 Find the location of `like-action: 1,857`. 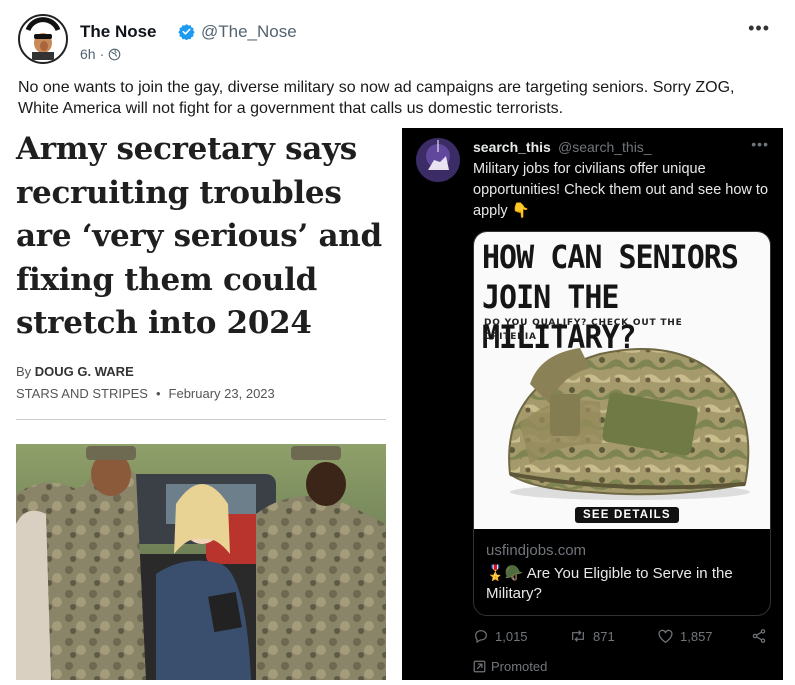

like-action: 1,857 is located at coordinates (685, 636).